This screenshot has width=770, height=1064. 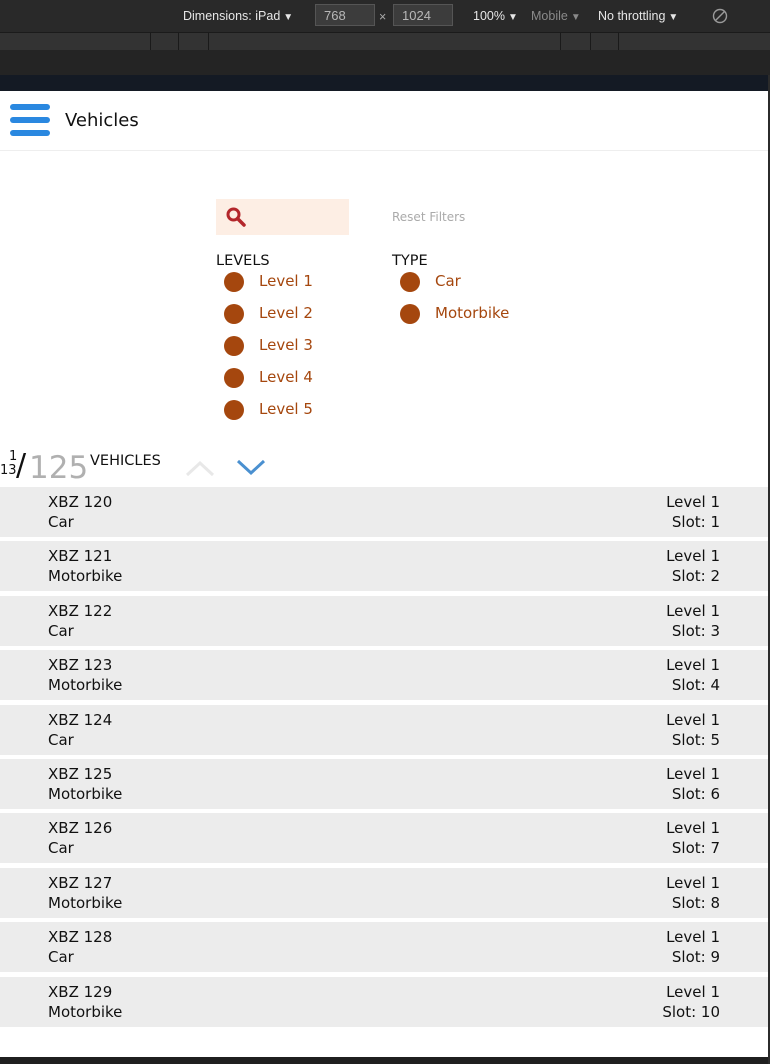 I want to click on rotate-icon, so click(x=720, y=16).